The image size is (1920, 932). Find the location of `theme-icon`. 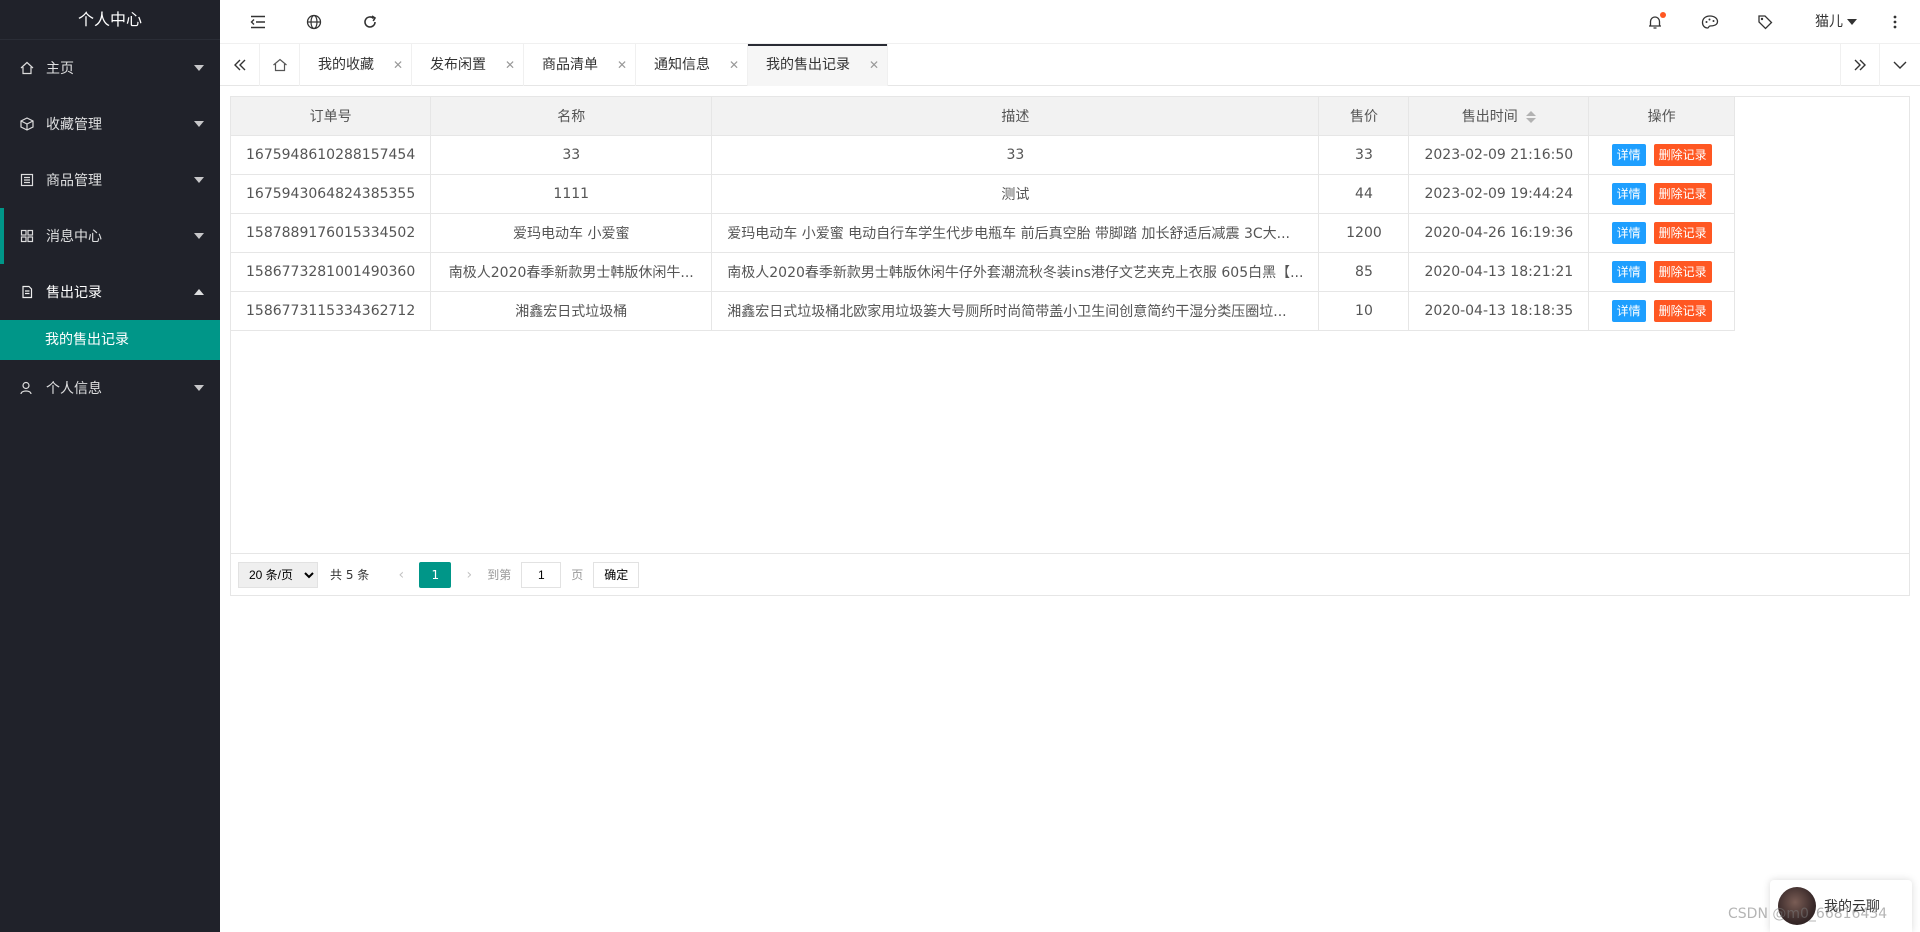

theme-icon is located at coordinates (1710, 22).